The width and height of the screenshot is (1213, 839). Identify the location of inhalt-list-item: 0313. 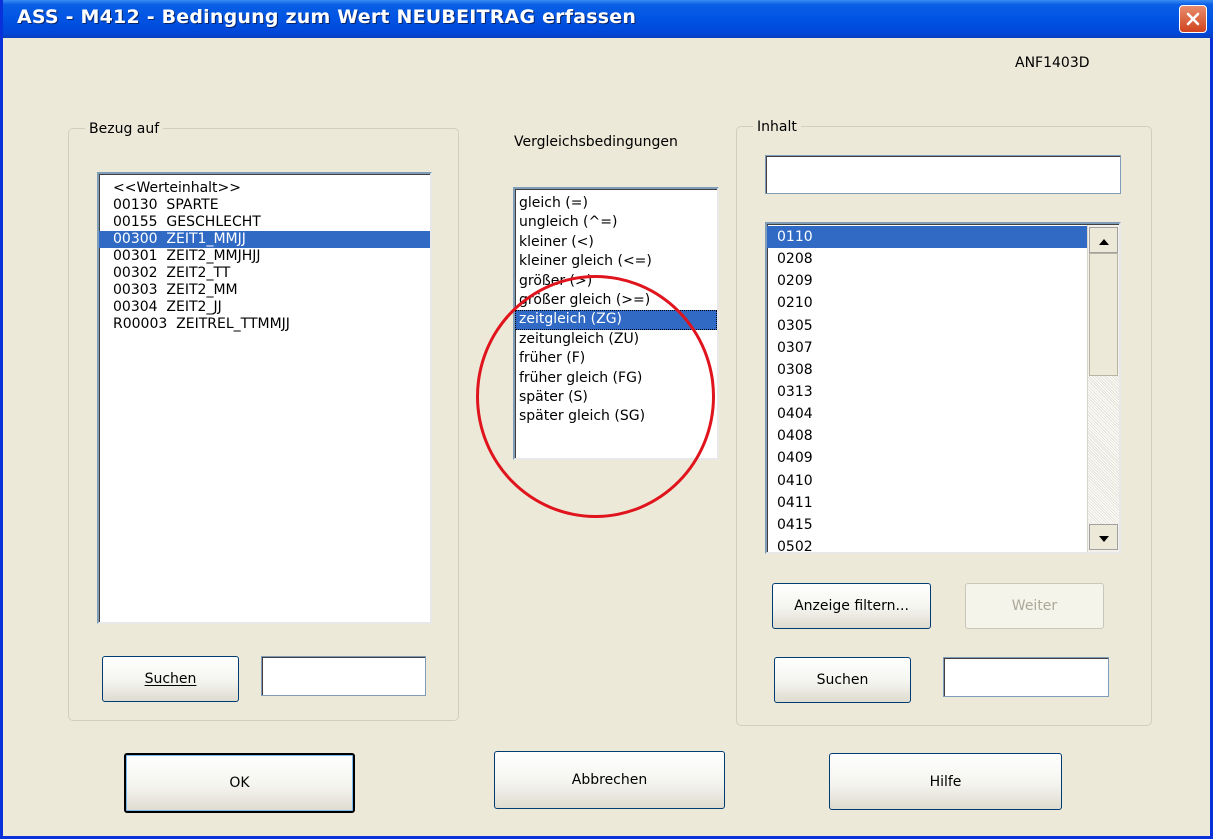
(943, 392).